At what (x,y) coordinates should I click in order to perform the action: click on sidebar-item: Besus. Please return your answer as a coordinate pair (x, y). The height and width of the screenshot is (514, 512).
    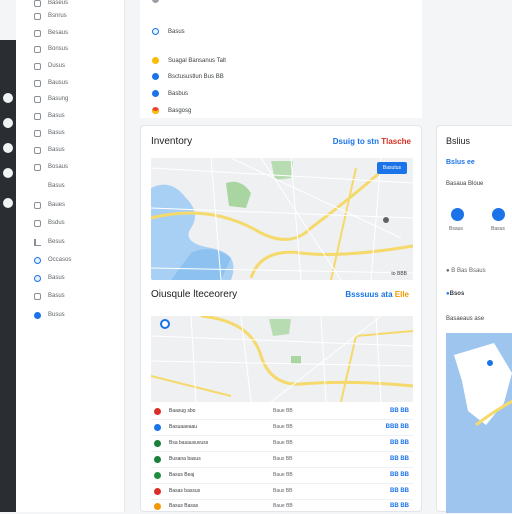
    Looking at the image, I should click on (49, 242).